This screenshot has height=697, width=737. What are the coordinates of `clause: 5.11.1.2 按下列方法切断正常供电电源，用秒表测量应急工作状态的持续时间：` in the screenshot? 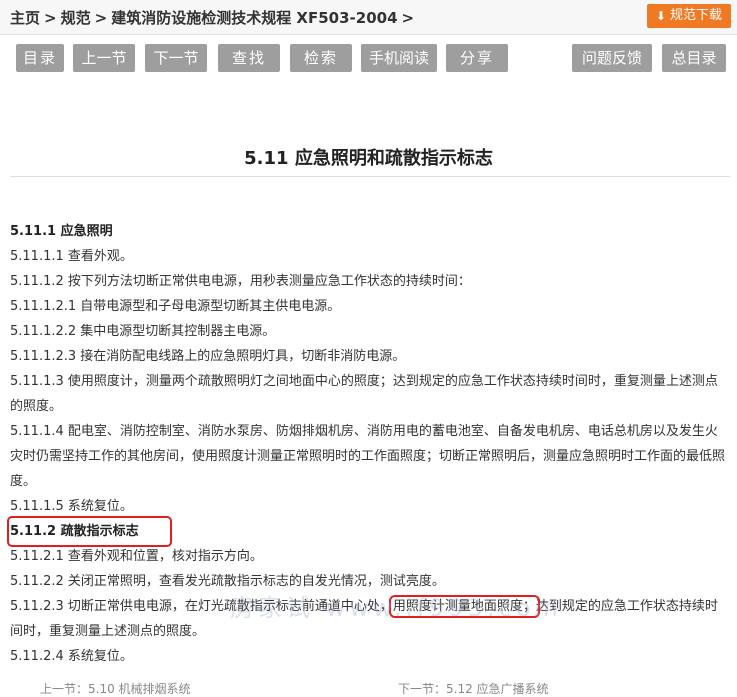 It's located at (240, 281).